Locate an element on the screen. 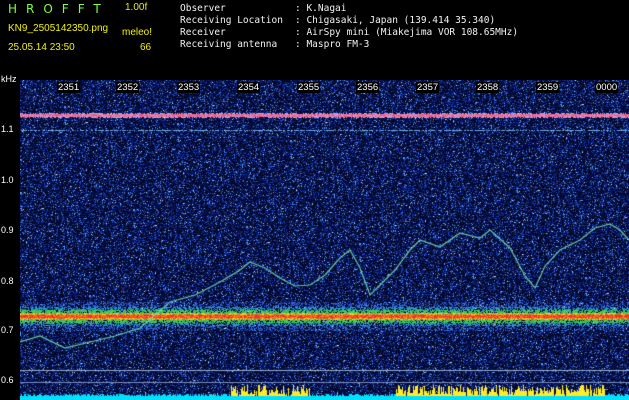 The height and width of the screenshot is (400, 629). receiver-value: : AirSpy mini (Miakejima VOR 108.65MHz) is located at coordinates (407, 32).